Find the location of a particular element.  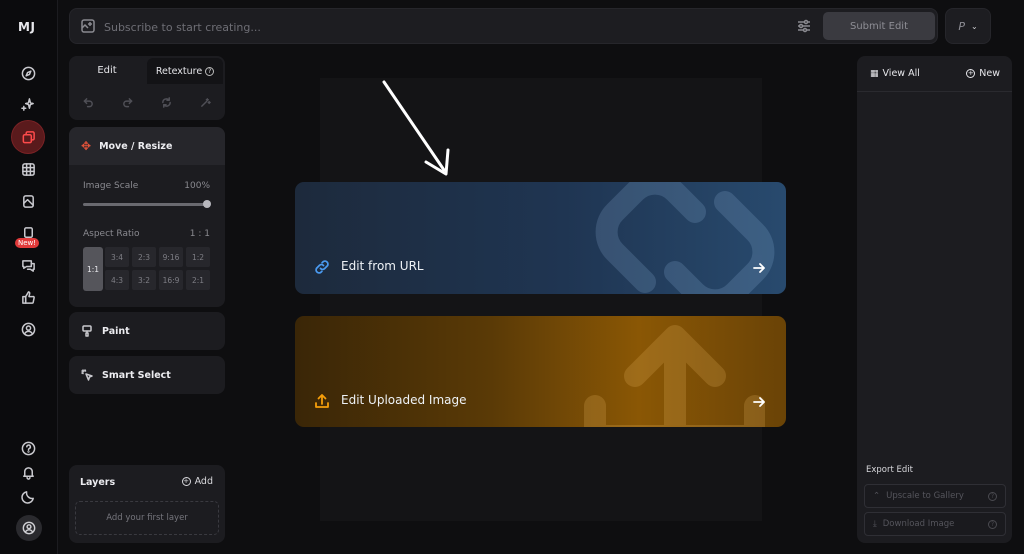

new-label: New is located at coordinates (989, 73).